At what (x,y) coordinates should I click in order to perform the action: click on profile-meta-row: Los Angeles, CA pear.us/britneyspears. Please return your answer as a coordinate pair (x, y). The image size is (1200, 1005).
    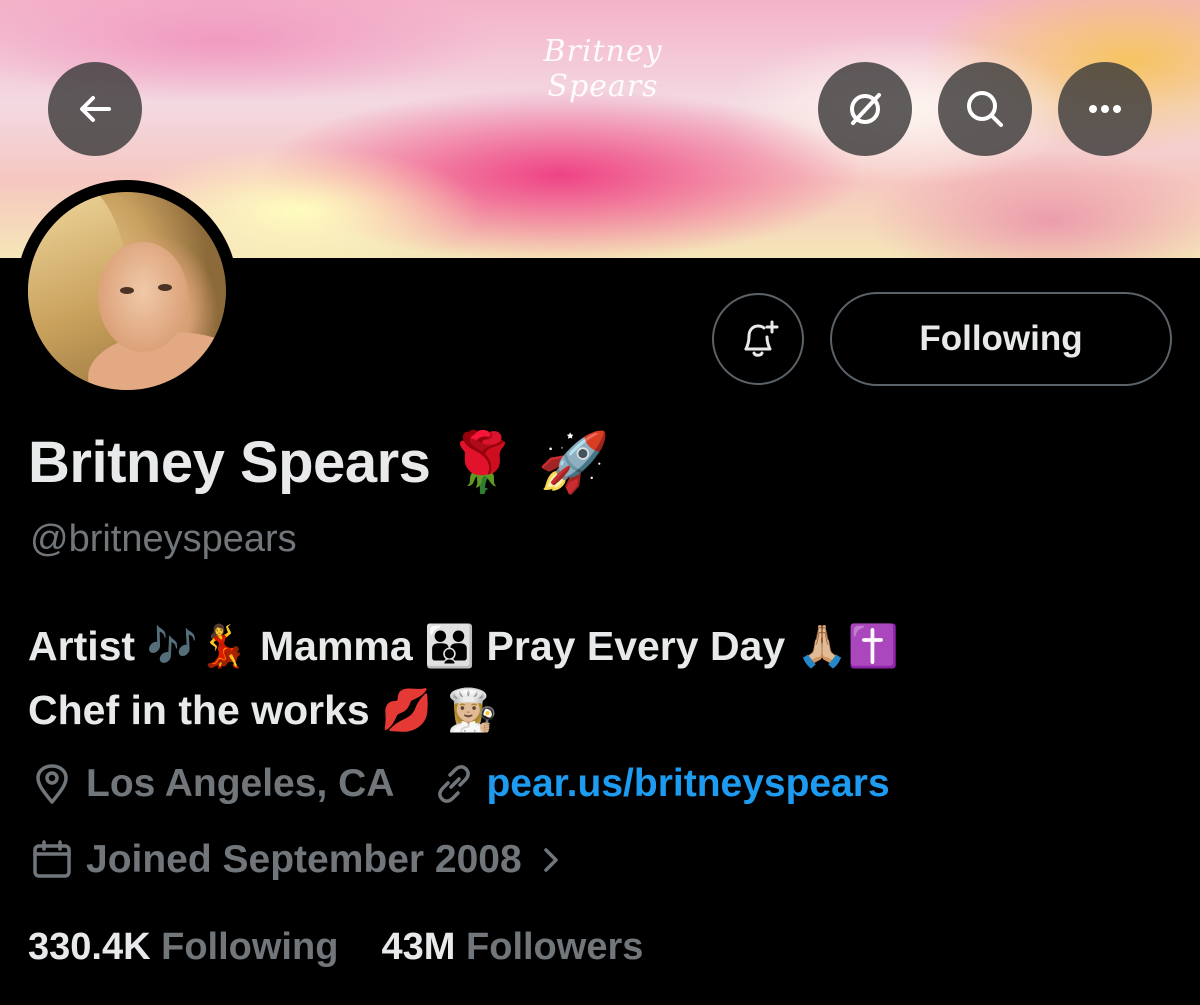
    Looking at the image, I should click on (460, 784).